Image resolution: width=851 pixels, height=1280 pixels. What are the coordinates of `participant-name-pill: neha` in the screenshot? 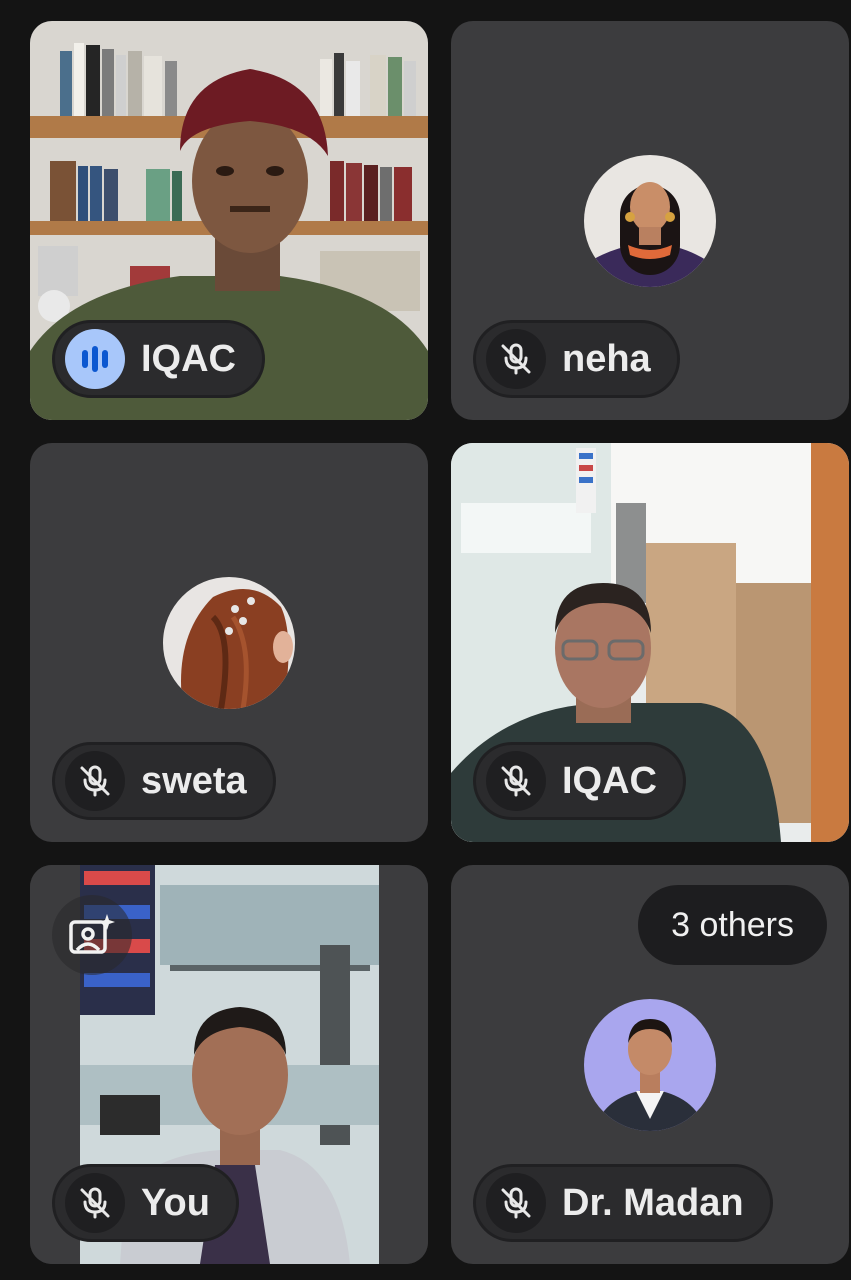 It's located at (576, 359).